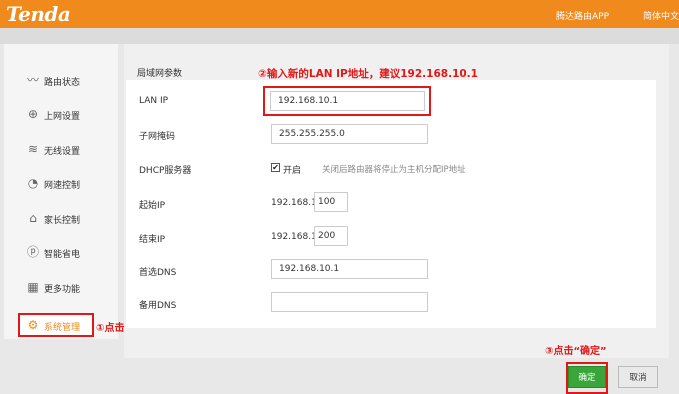 The image size is (679, 394). Describe the element at coordinates (33, 325) in the screenshot. I see `gear-icon: ⚙` at that location.